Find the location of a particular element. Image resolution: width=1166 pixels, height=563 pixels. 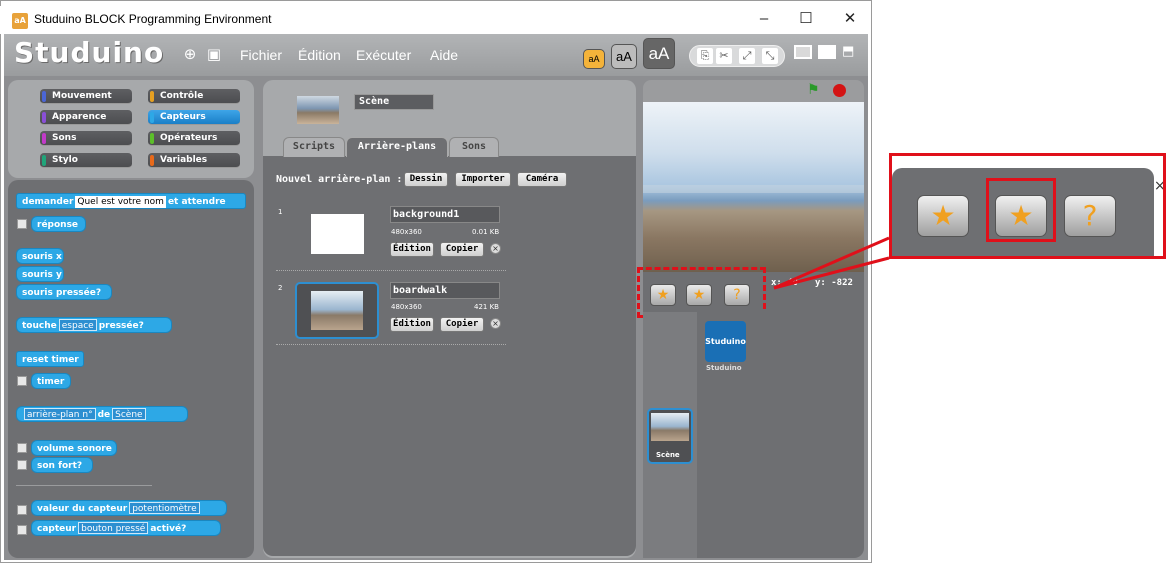

category-sons: Sons is located at coordinates (86, 138).